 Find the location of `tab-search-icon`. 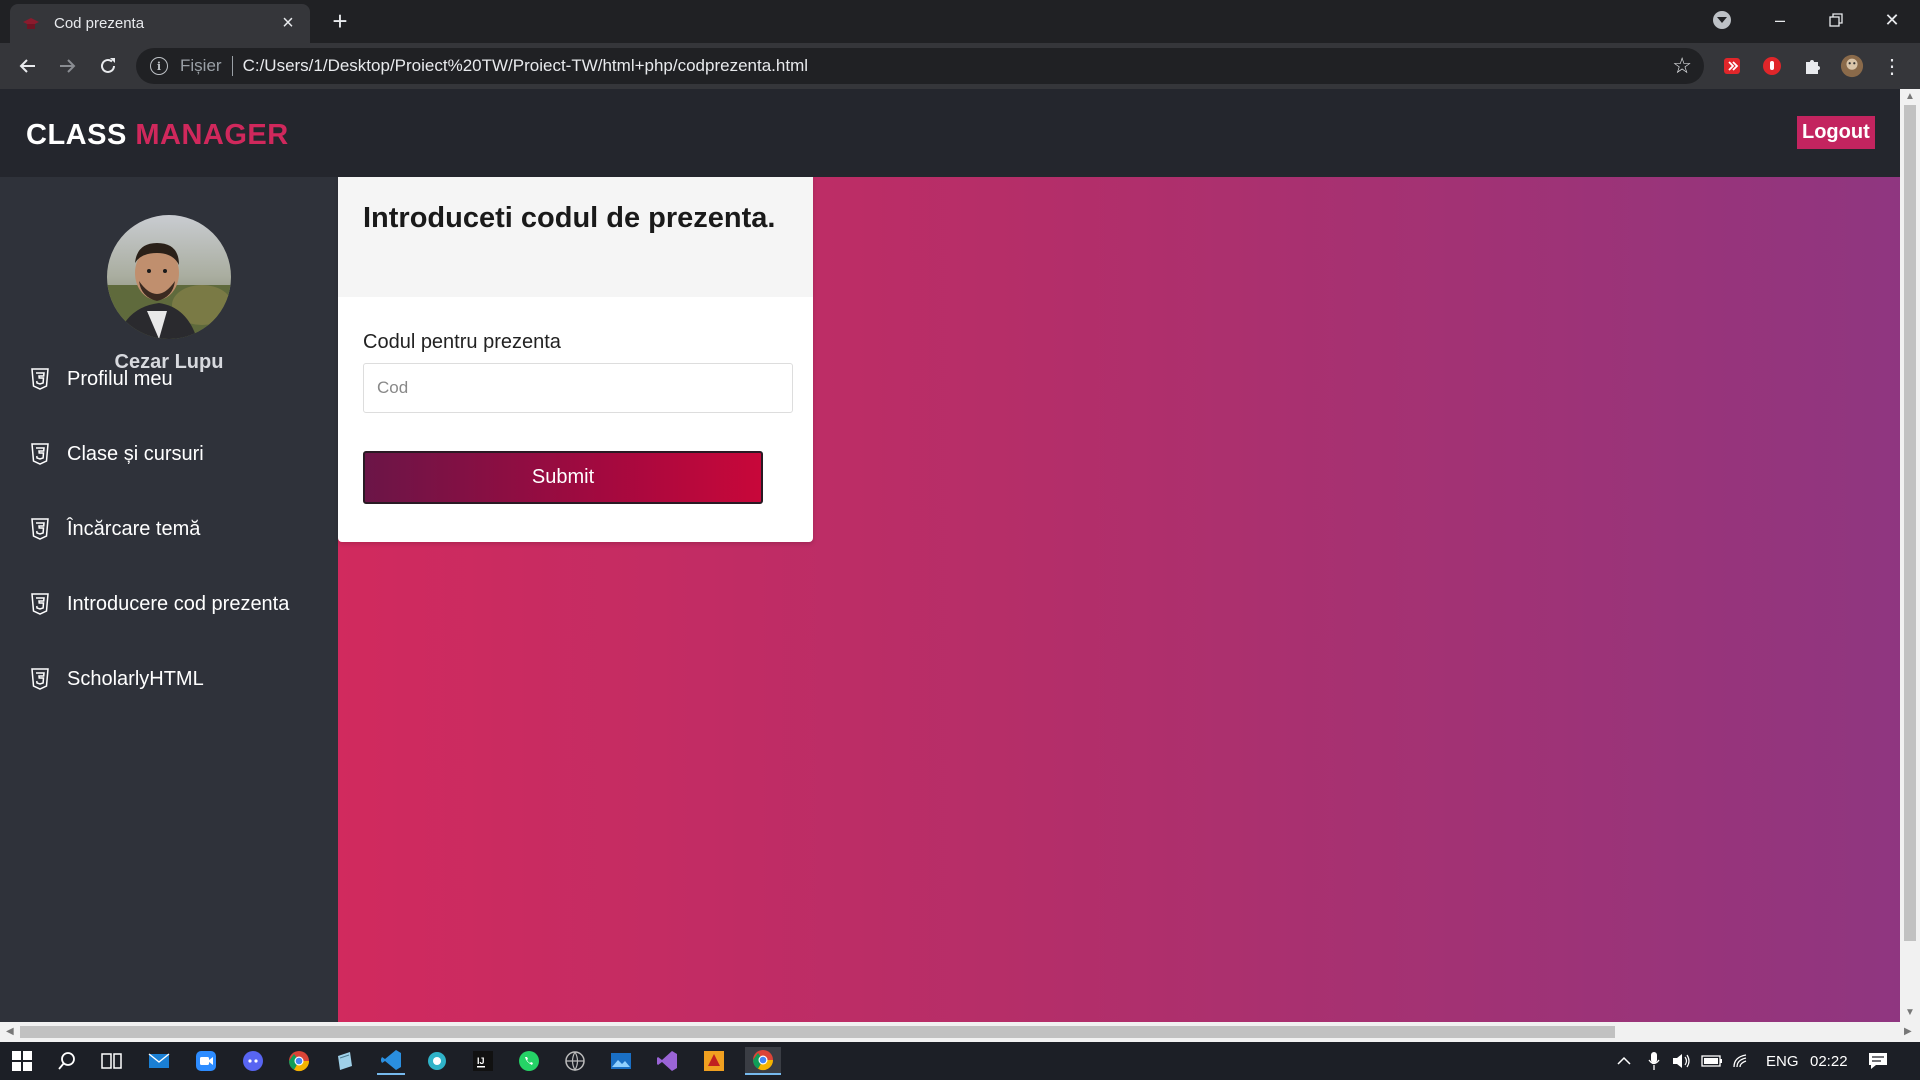

tab-search-icon is located at coordinates (1722, 20).